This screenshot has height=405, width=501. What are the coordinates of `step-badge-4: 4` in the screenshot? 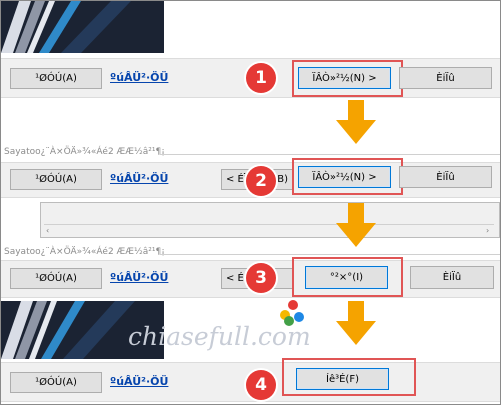 It's located at (261, 385).